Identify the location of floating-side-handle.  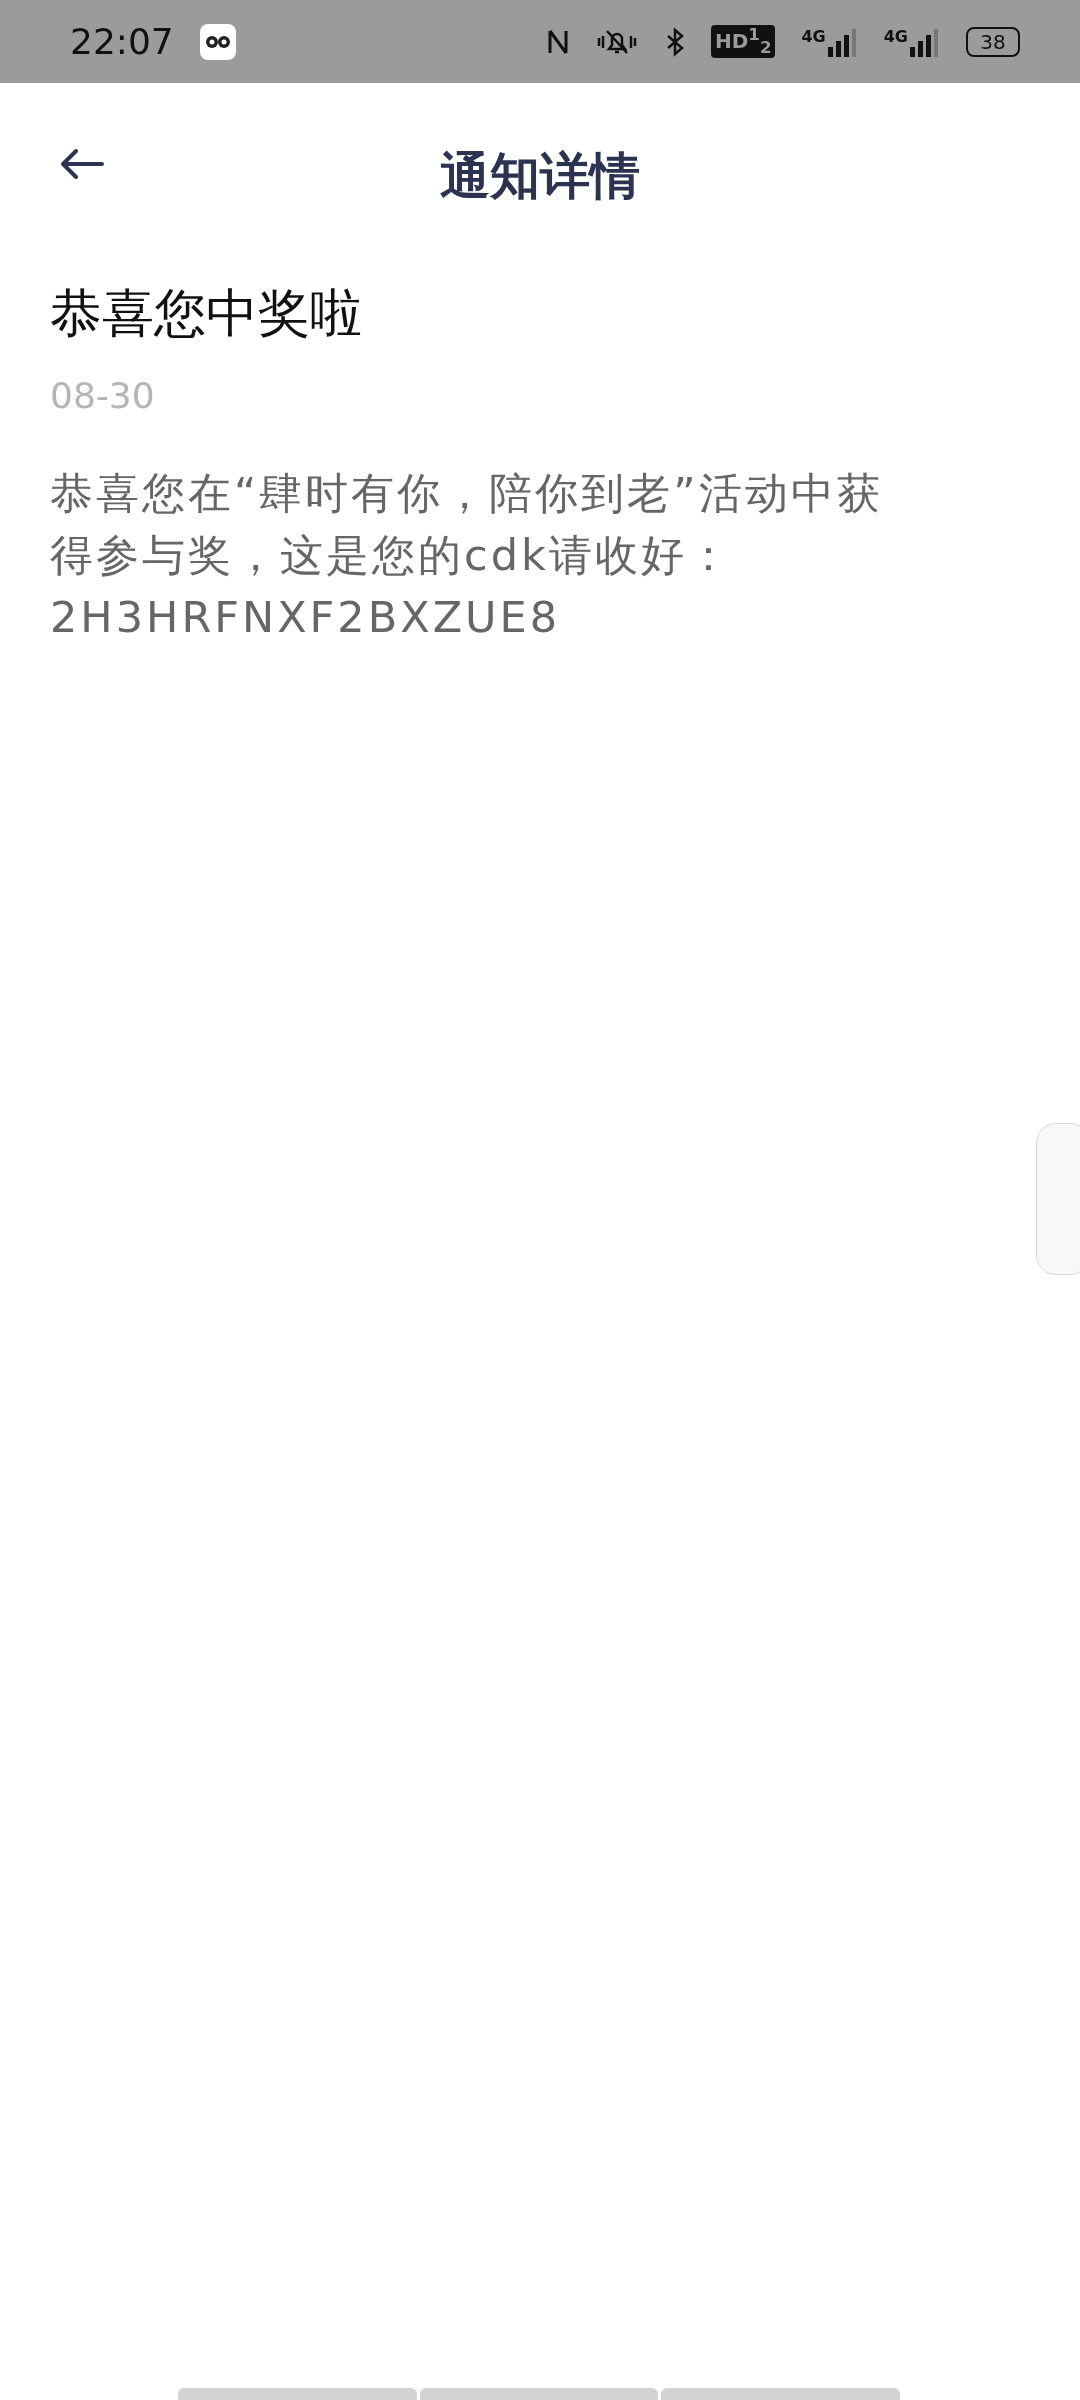
(1058, 1199).